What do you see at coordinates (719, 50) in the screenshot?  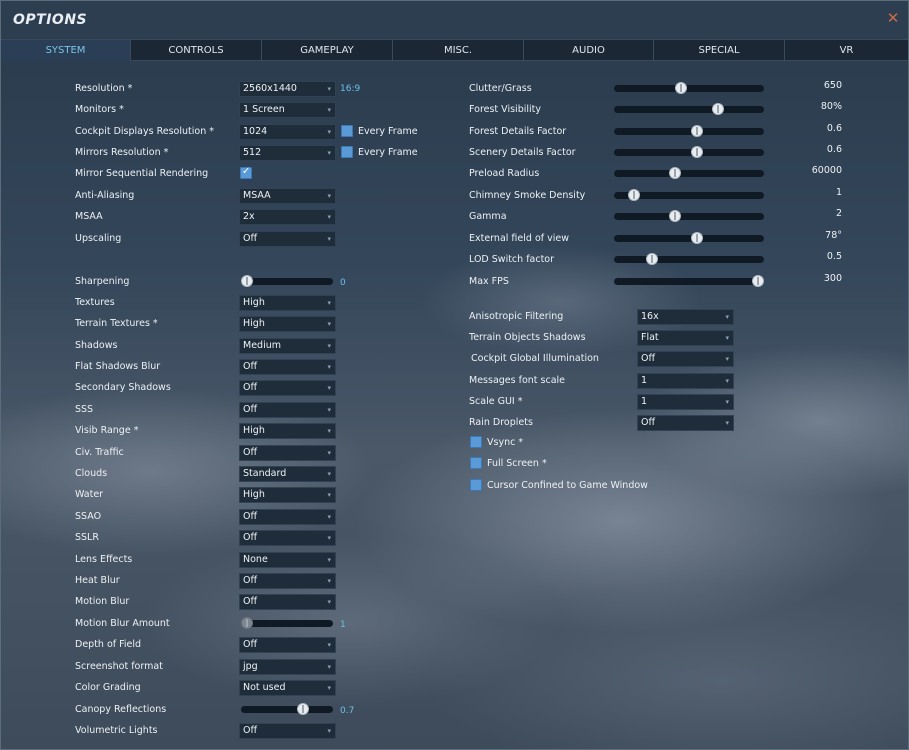 I see `tab-special: SPECIAL` at bounding box center [719, 50].